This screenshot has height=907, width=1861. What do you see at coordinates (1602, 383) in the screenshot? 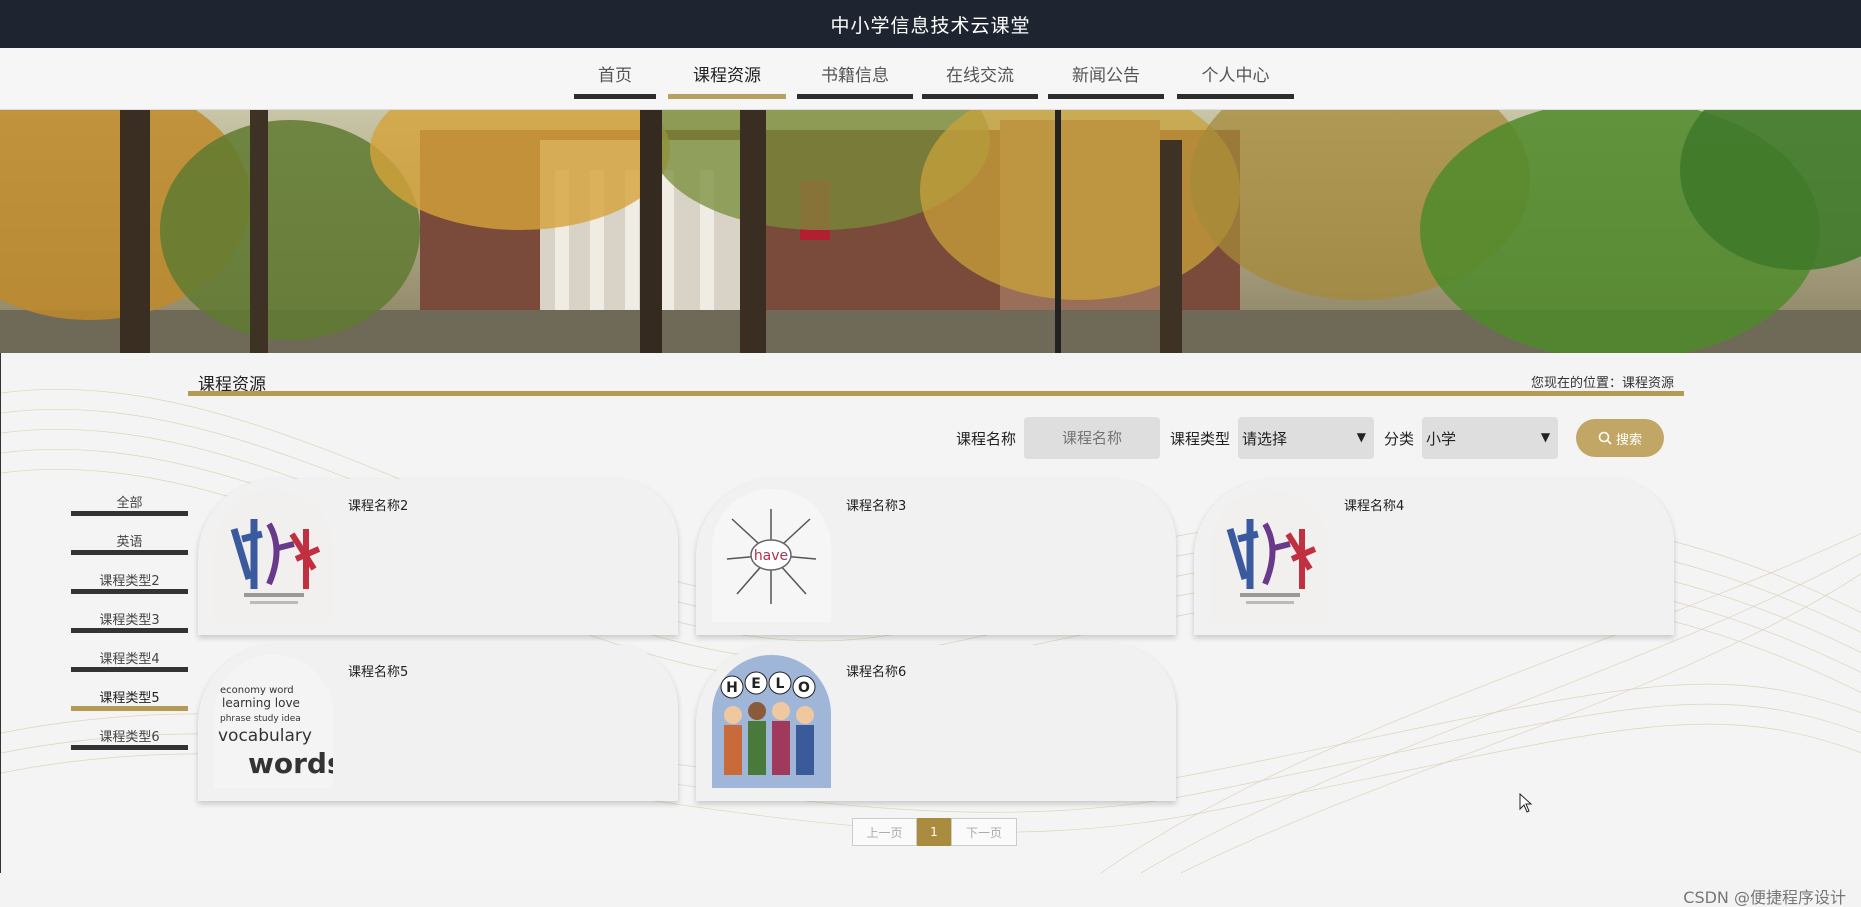
I see `breadcrumb: 您现在的位置：课程资源` at bounding box center [1602, 383].